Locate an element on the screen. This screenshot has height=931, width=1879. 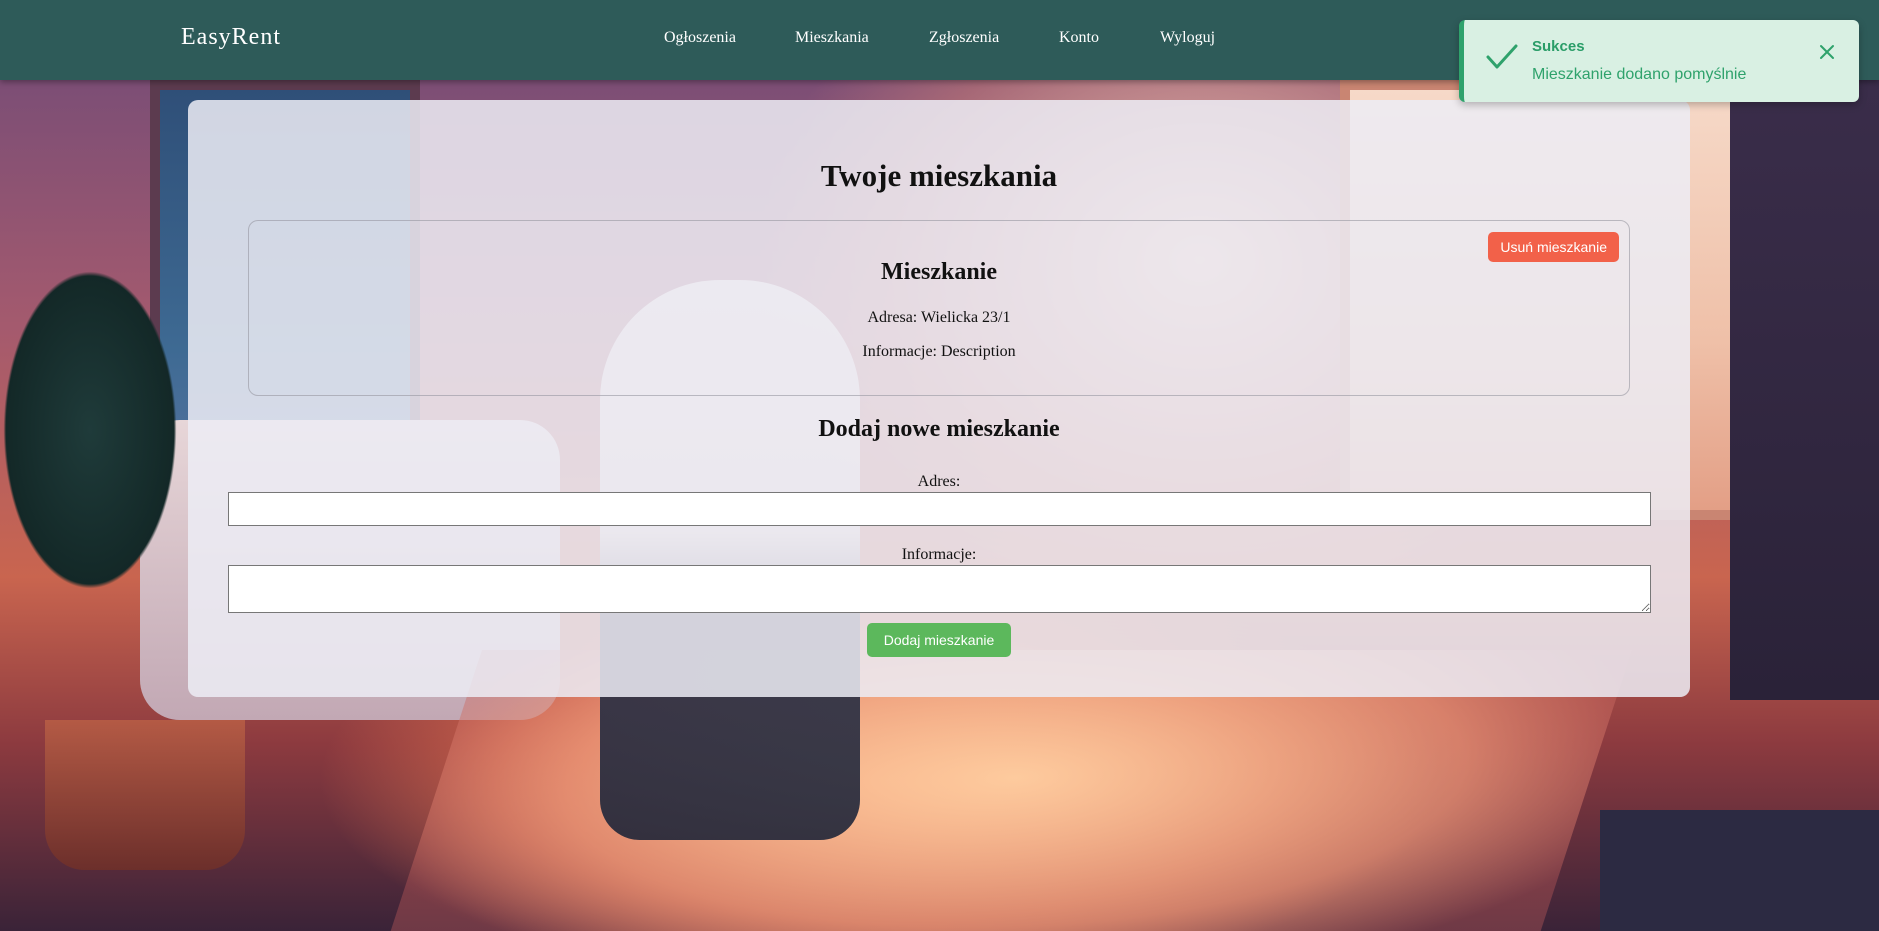
nav-item-zgloszenia: Zgłoszenia is located at coordinates (964, 38).